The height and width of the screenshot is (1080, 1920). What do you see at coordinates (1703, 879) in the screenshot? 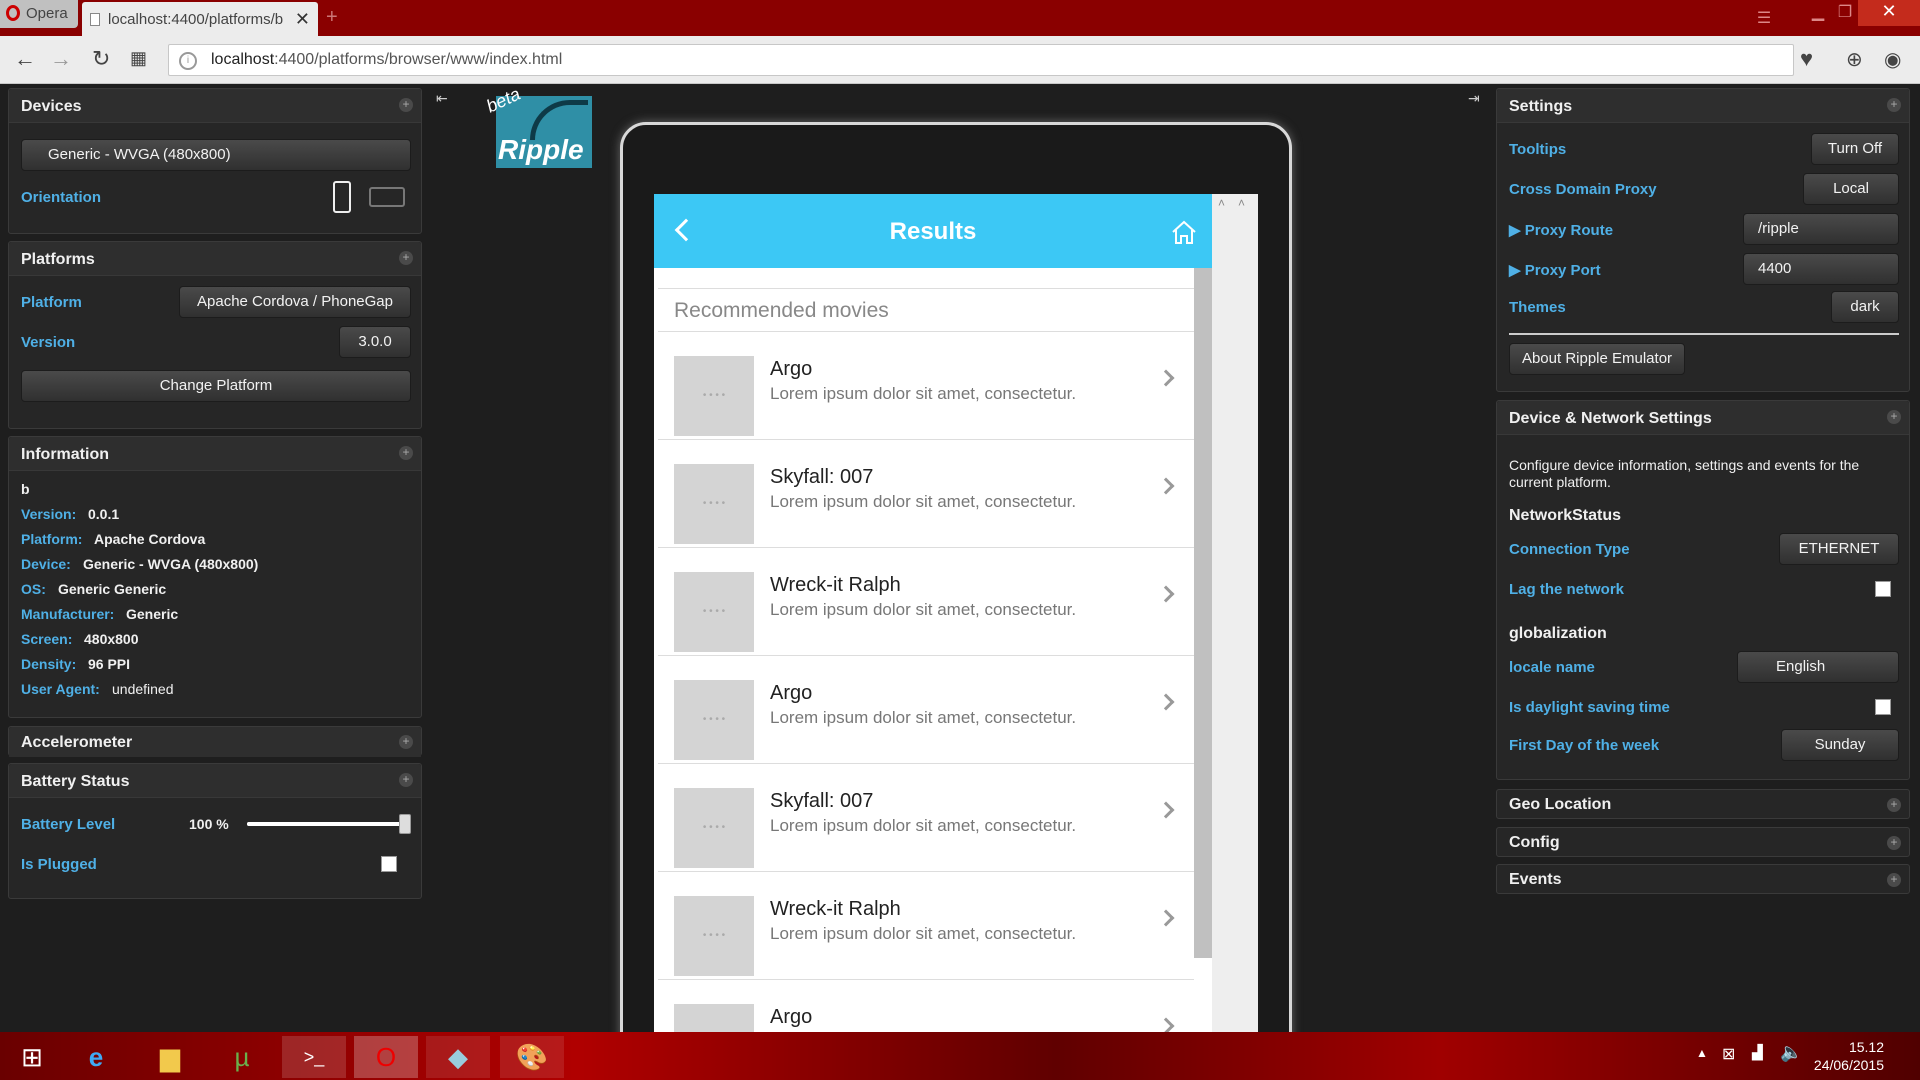
I see `events-panel: Events +` at bounding box center [1703, 879].